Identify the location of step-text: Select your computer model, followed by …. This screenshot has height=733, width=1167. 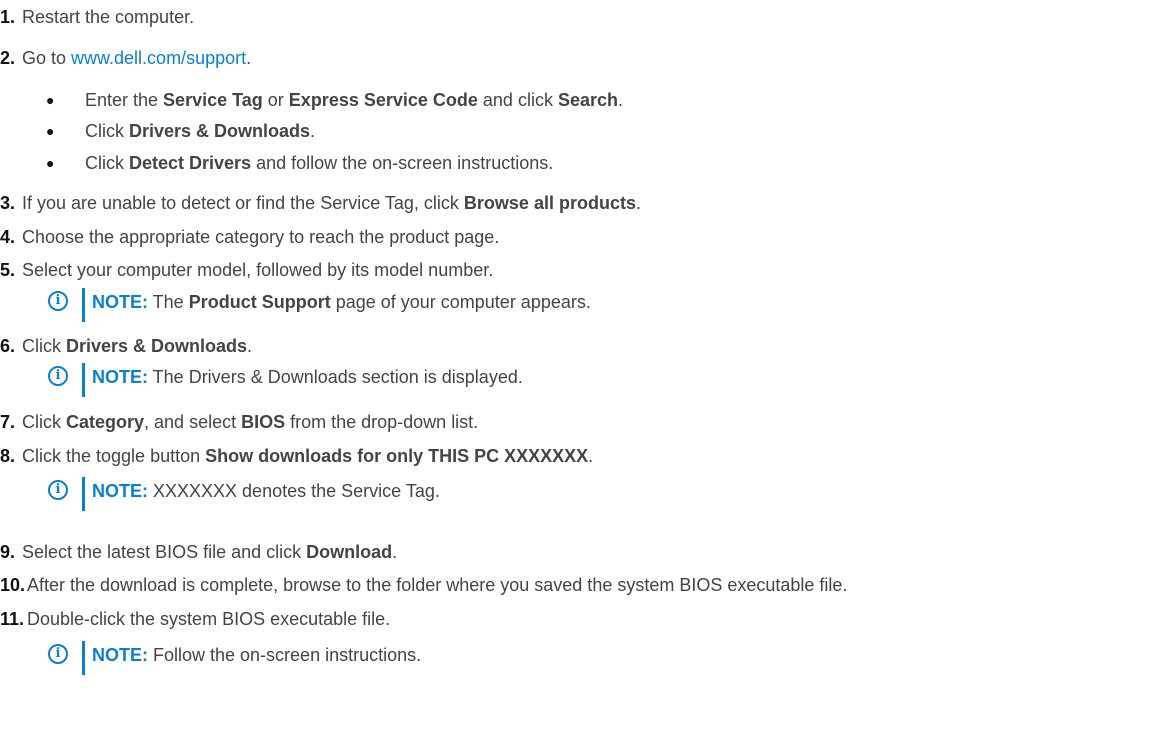
(258, 270).